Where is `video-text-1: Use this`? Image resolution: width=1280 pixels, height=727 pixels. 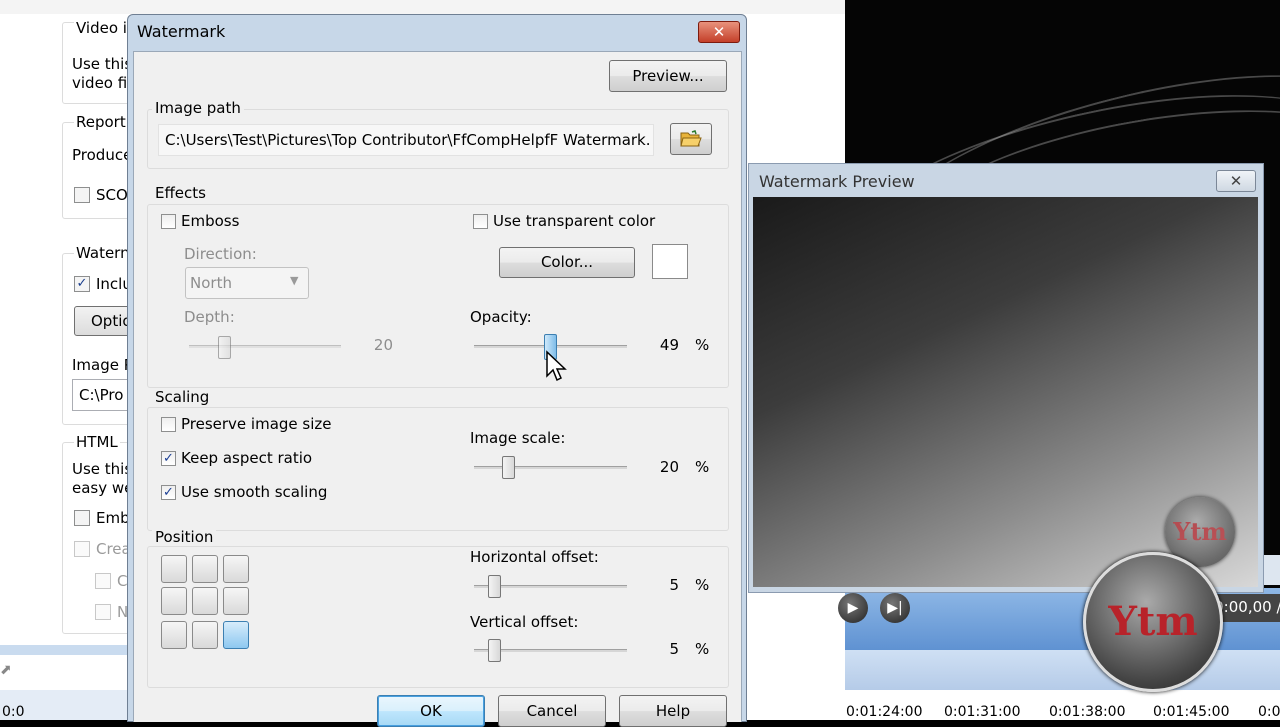
video-text-1: Use this is located at coordinates (102, 64).